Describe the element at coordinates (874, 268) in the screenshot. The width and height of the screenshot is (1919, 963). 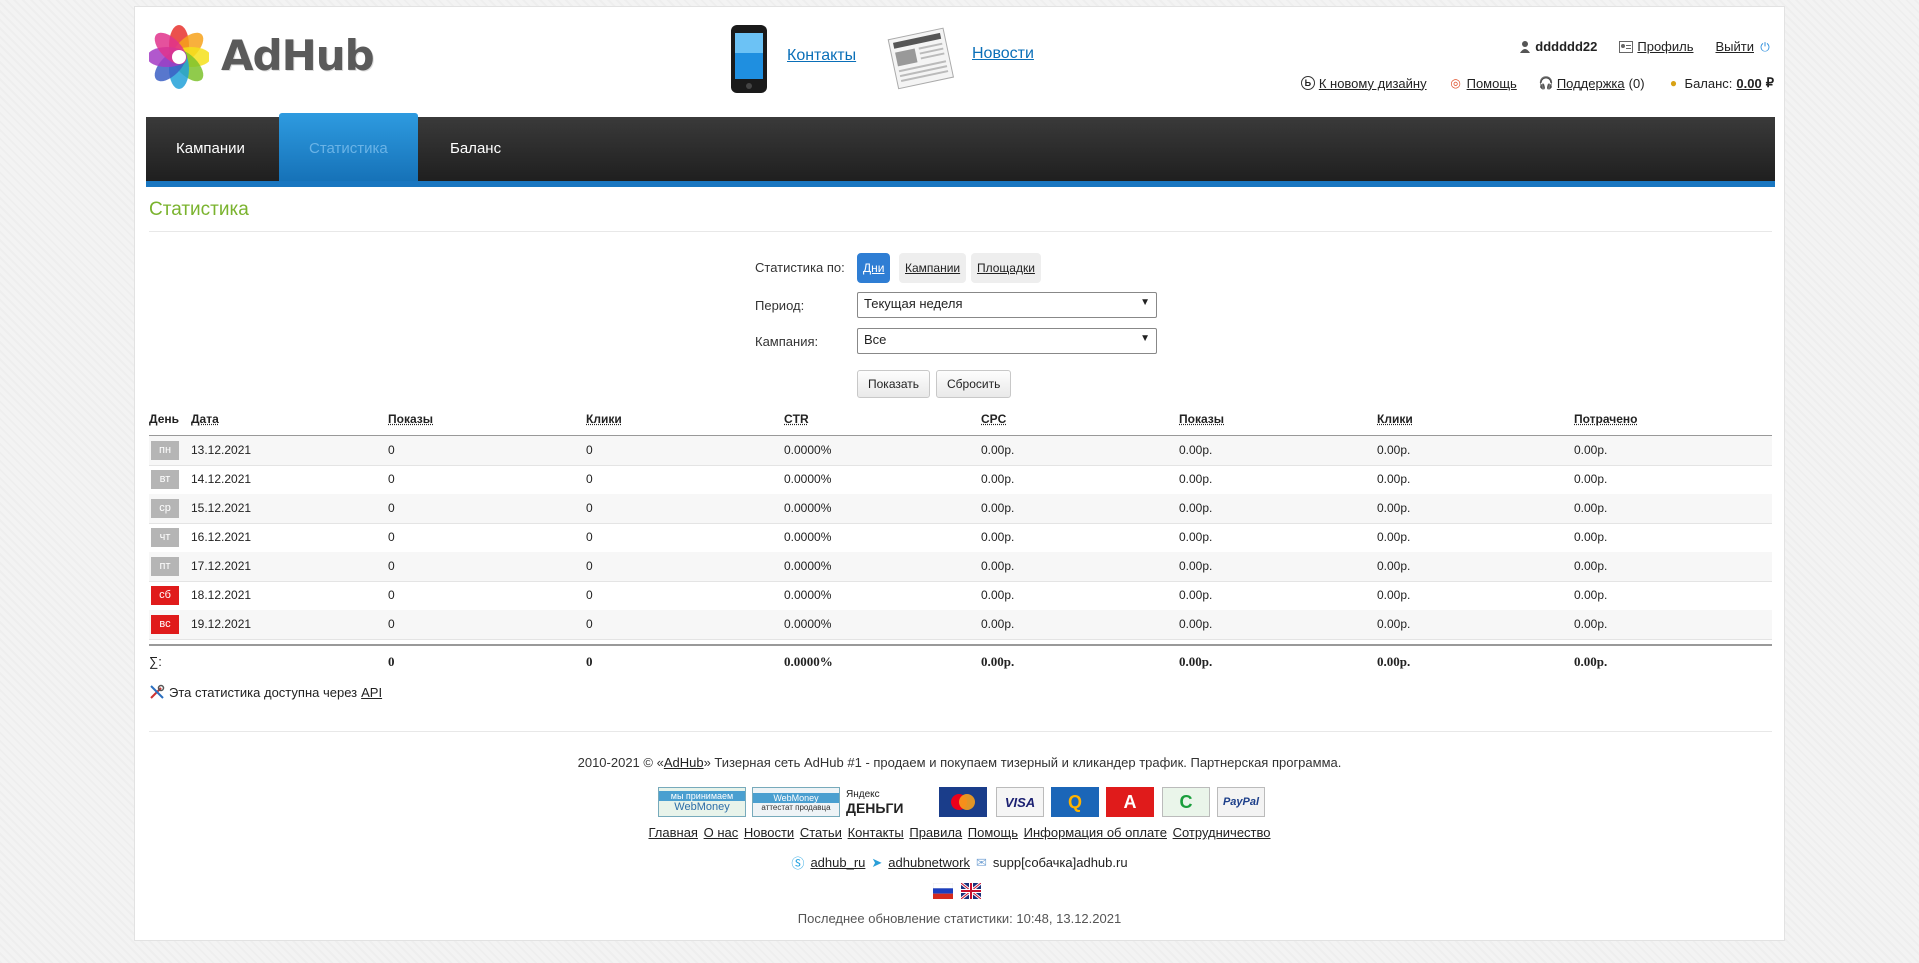
I see `tab-days: Дни` at that location.